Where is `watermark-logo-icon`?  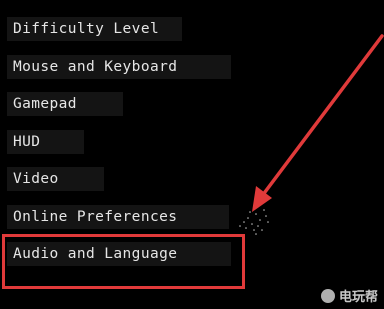 watermark-logo-icon is located at coordinates (327, 295).